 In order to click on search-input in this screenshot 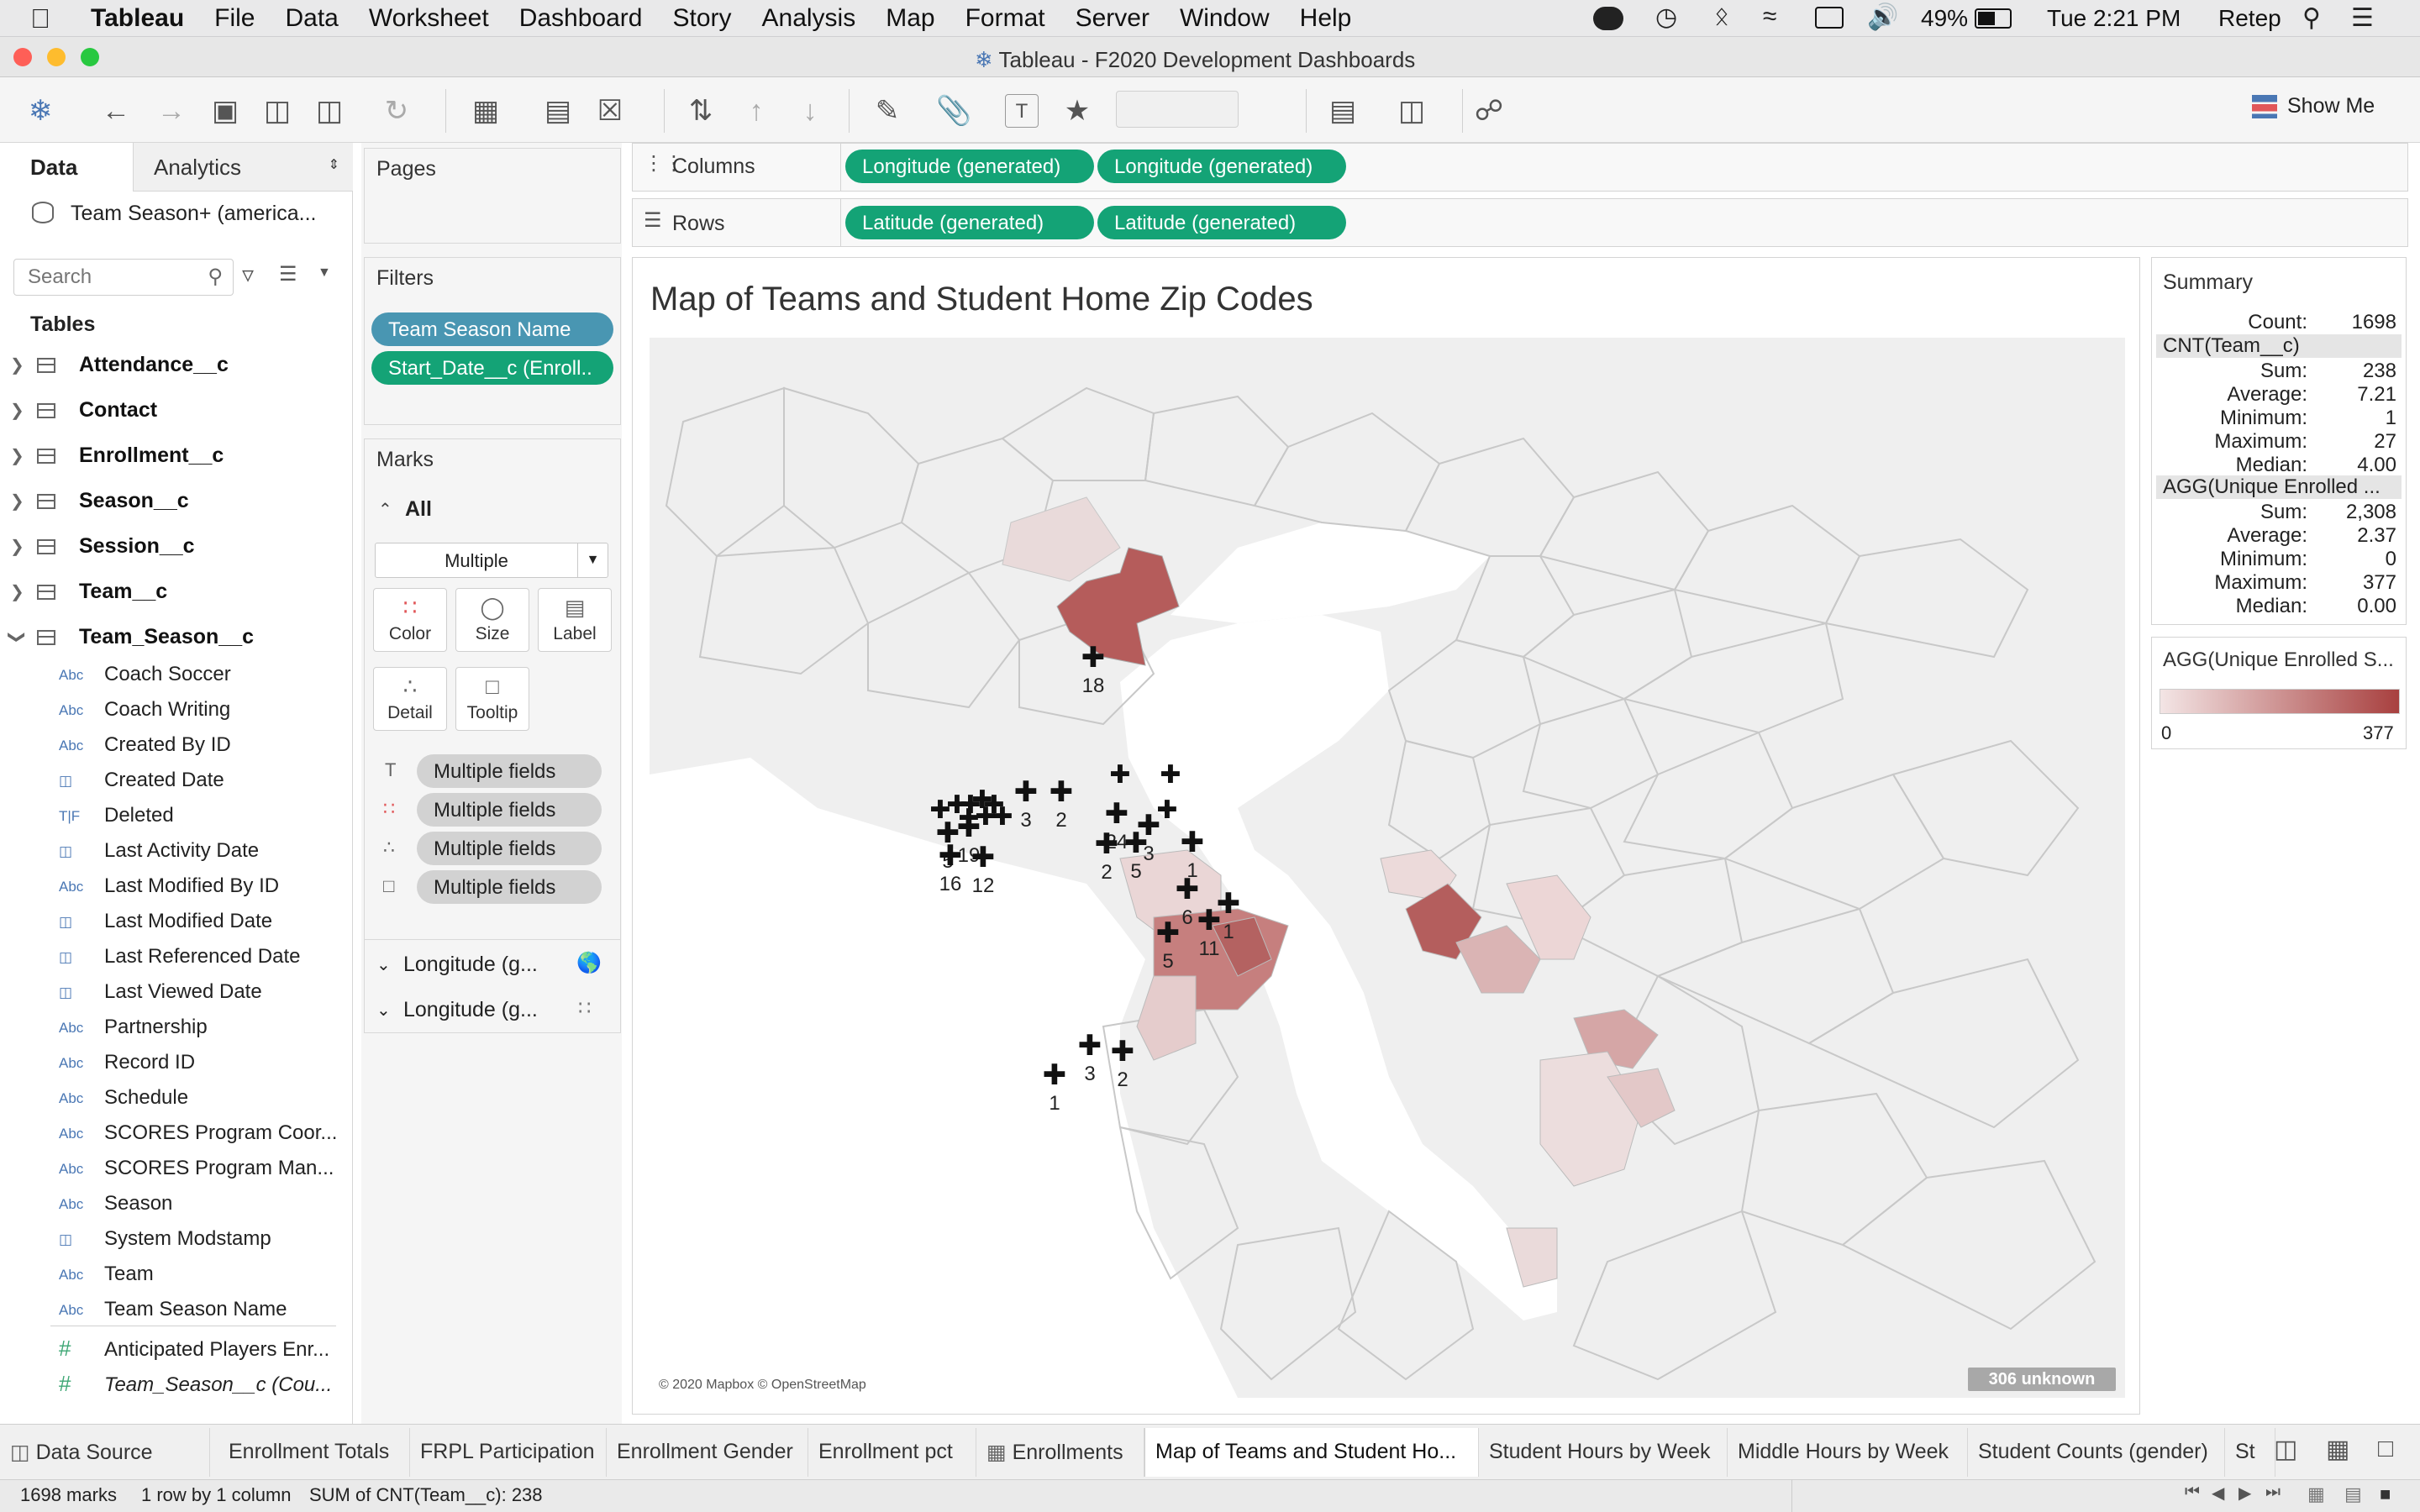, I will do `click(107, 277)`.